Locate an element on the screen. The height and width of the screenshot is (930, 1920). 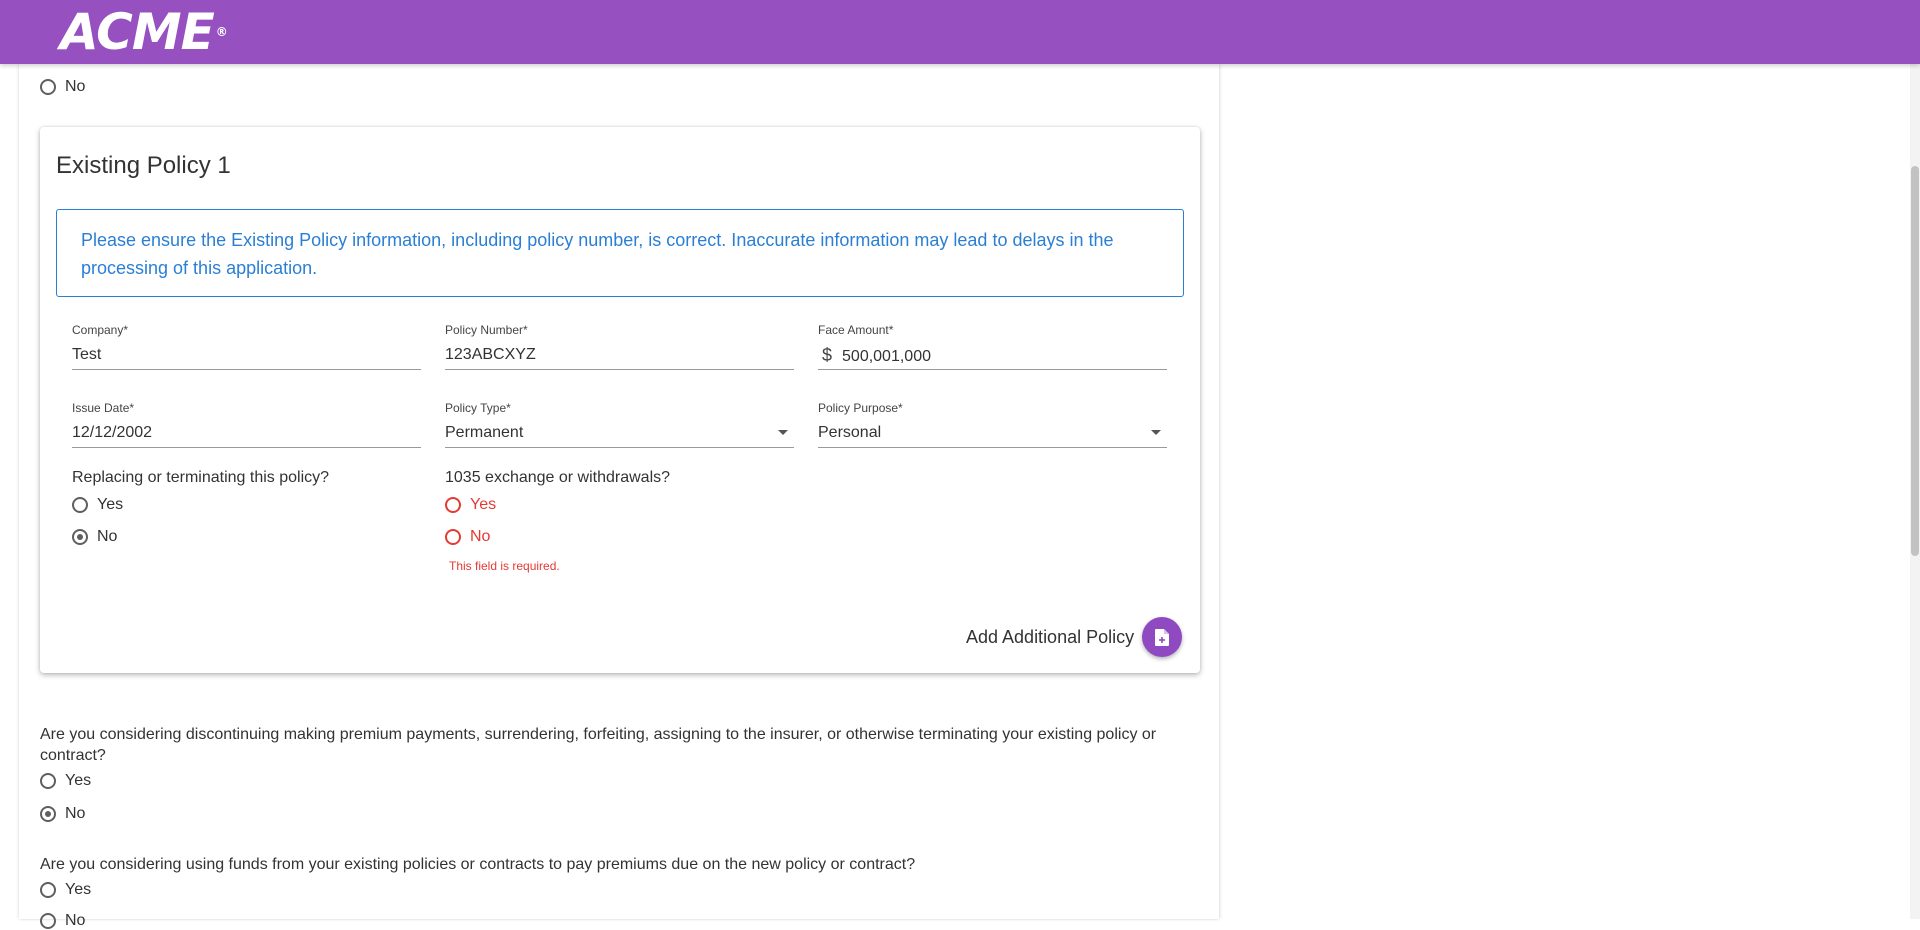
company-input: Test is located at coordinates (246, 355).